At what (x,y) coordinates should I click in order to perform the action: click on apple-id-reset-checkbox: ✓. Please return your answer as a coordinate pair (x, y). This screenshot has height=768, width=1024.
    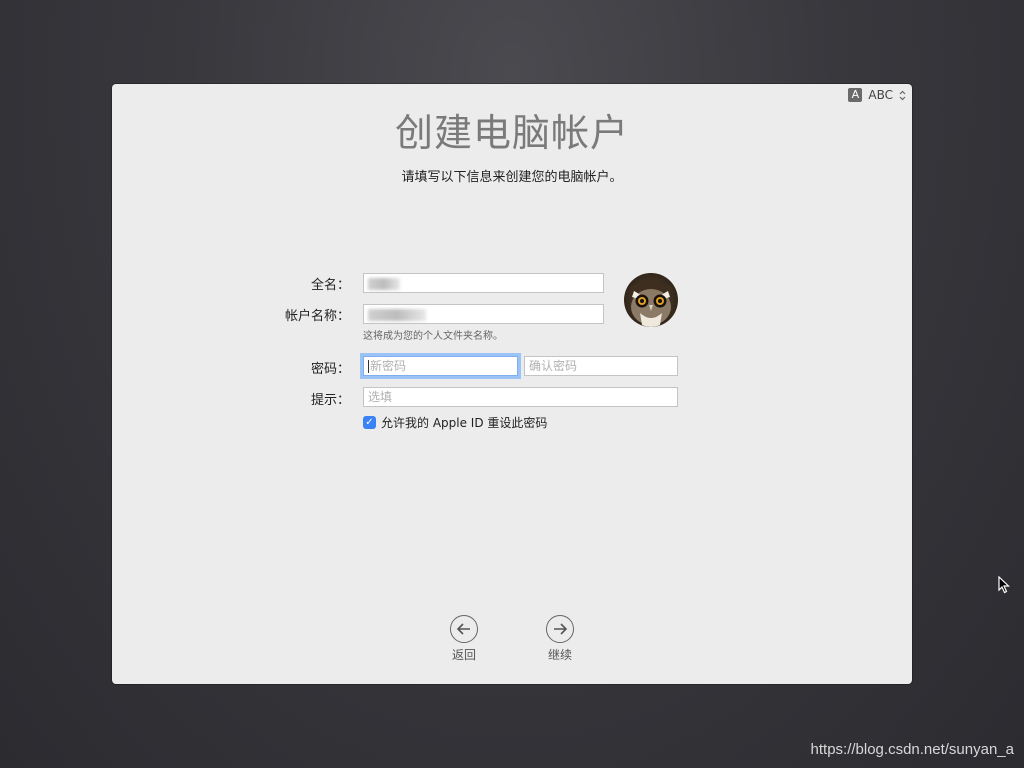
    Looking at the image, I should click on (369, 422).